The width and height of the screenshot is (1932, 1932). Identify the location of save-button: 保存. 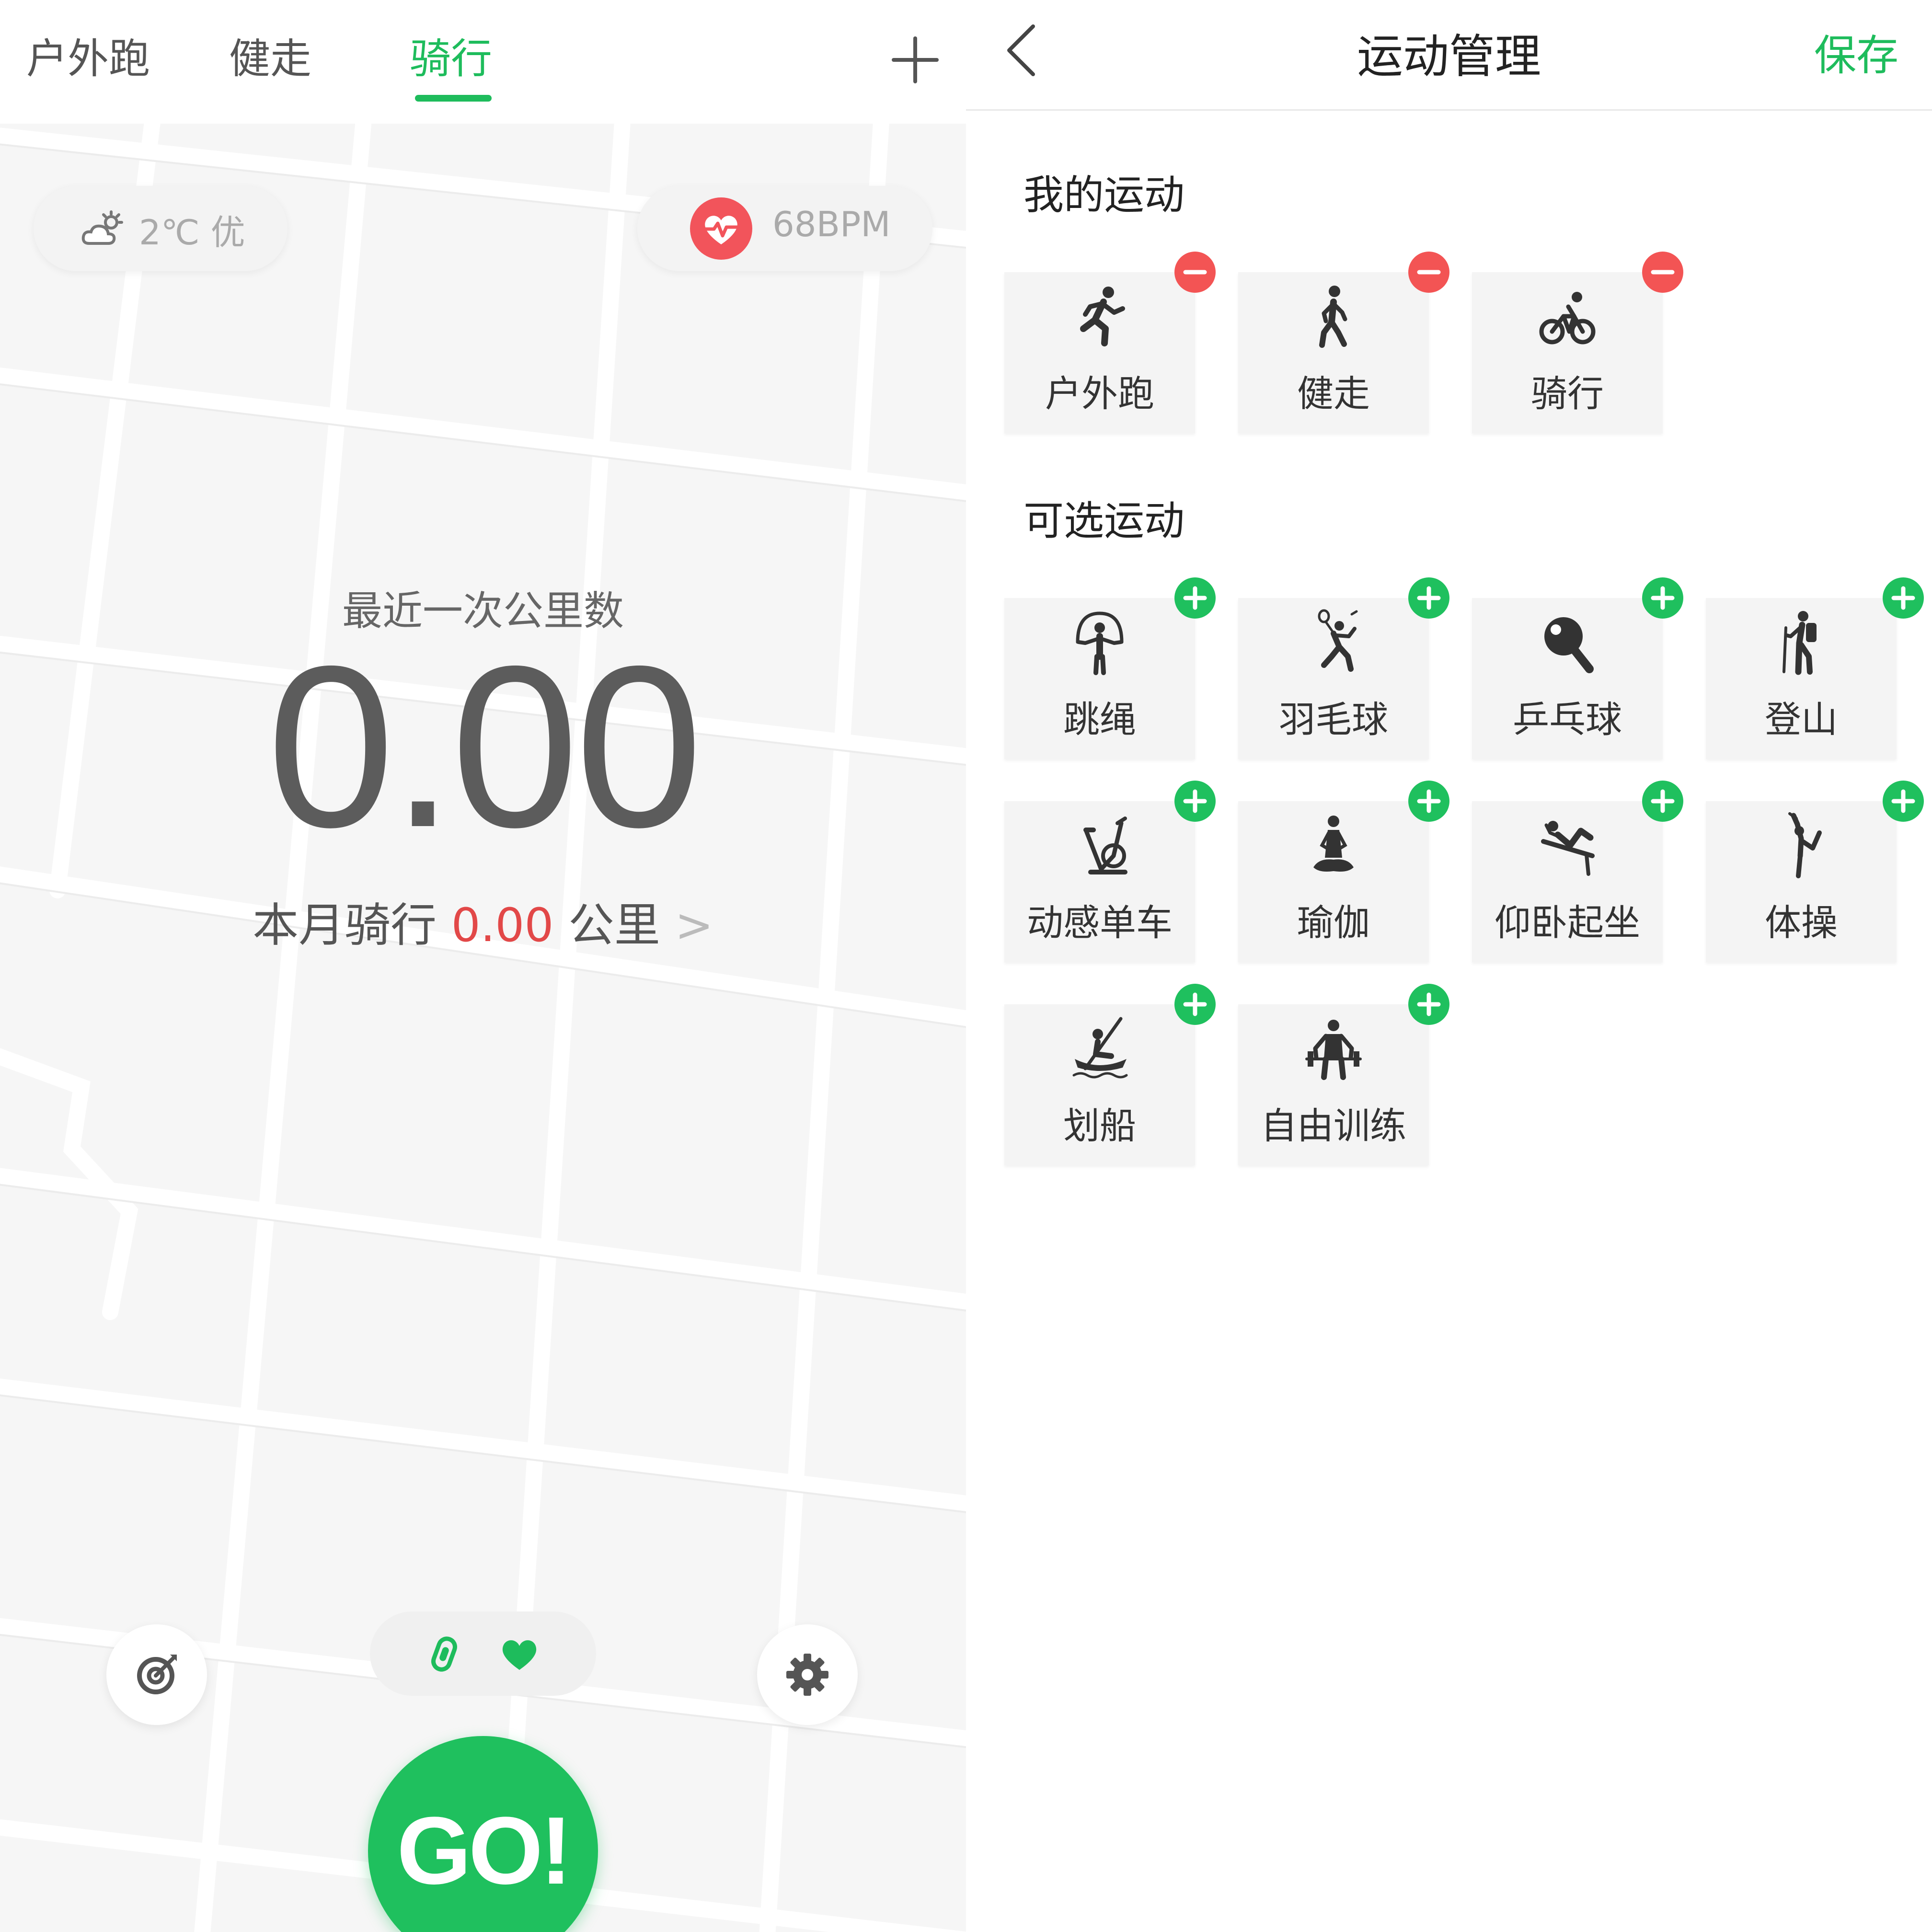
(1856, 52).